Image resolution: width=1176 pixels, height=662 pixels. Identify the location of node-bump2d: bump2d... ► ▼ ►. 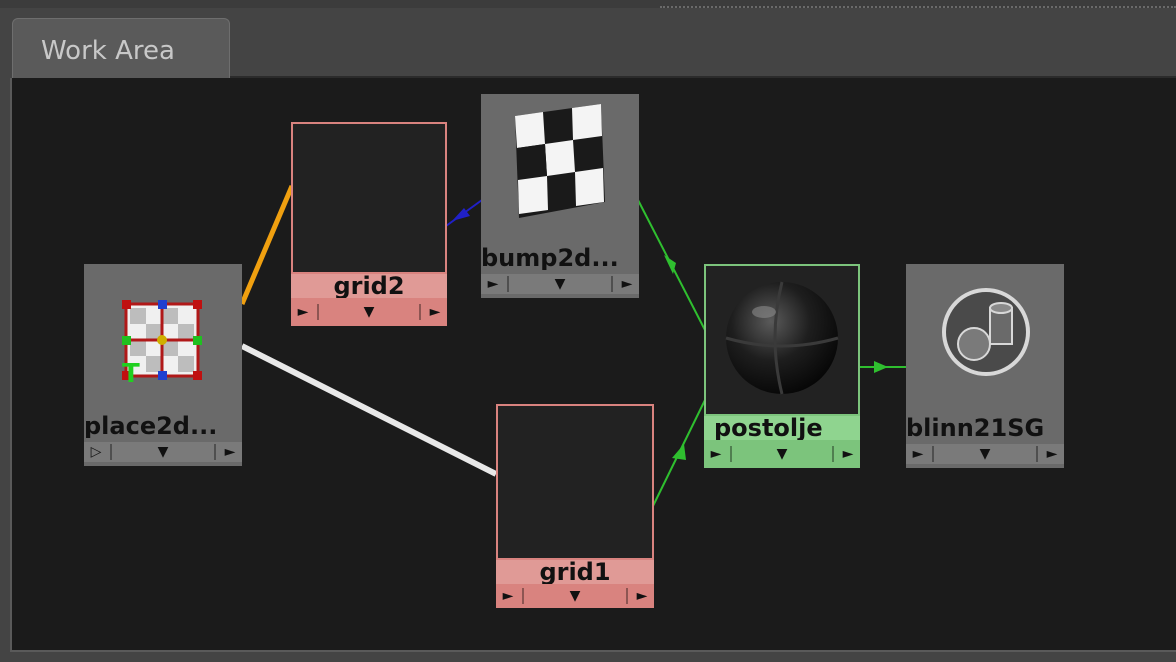
(560, 196).